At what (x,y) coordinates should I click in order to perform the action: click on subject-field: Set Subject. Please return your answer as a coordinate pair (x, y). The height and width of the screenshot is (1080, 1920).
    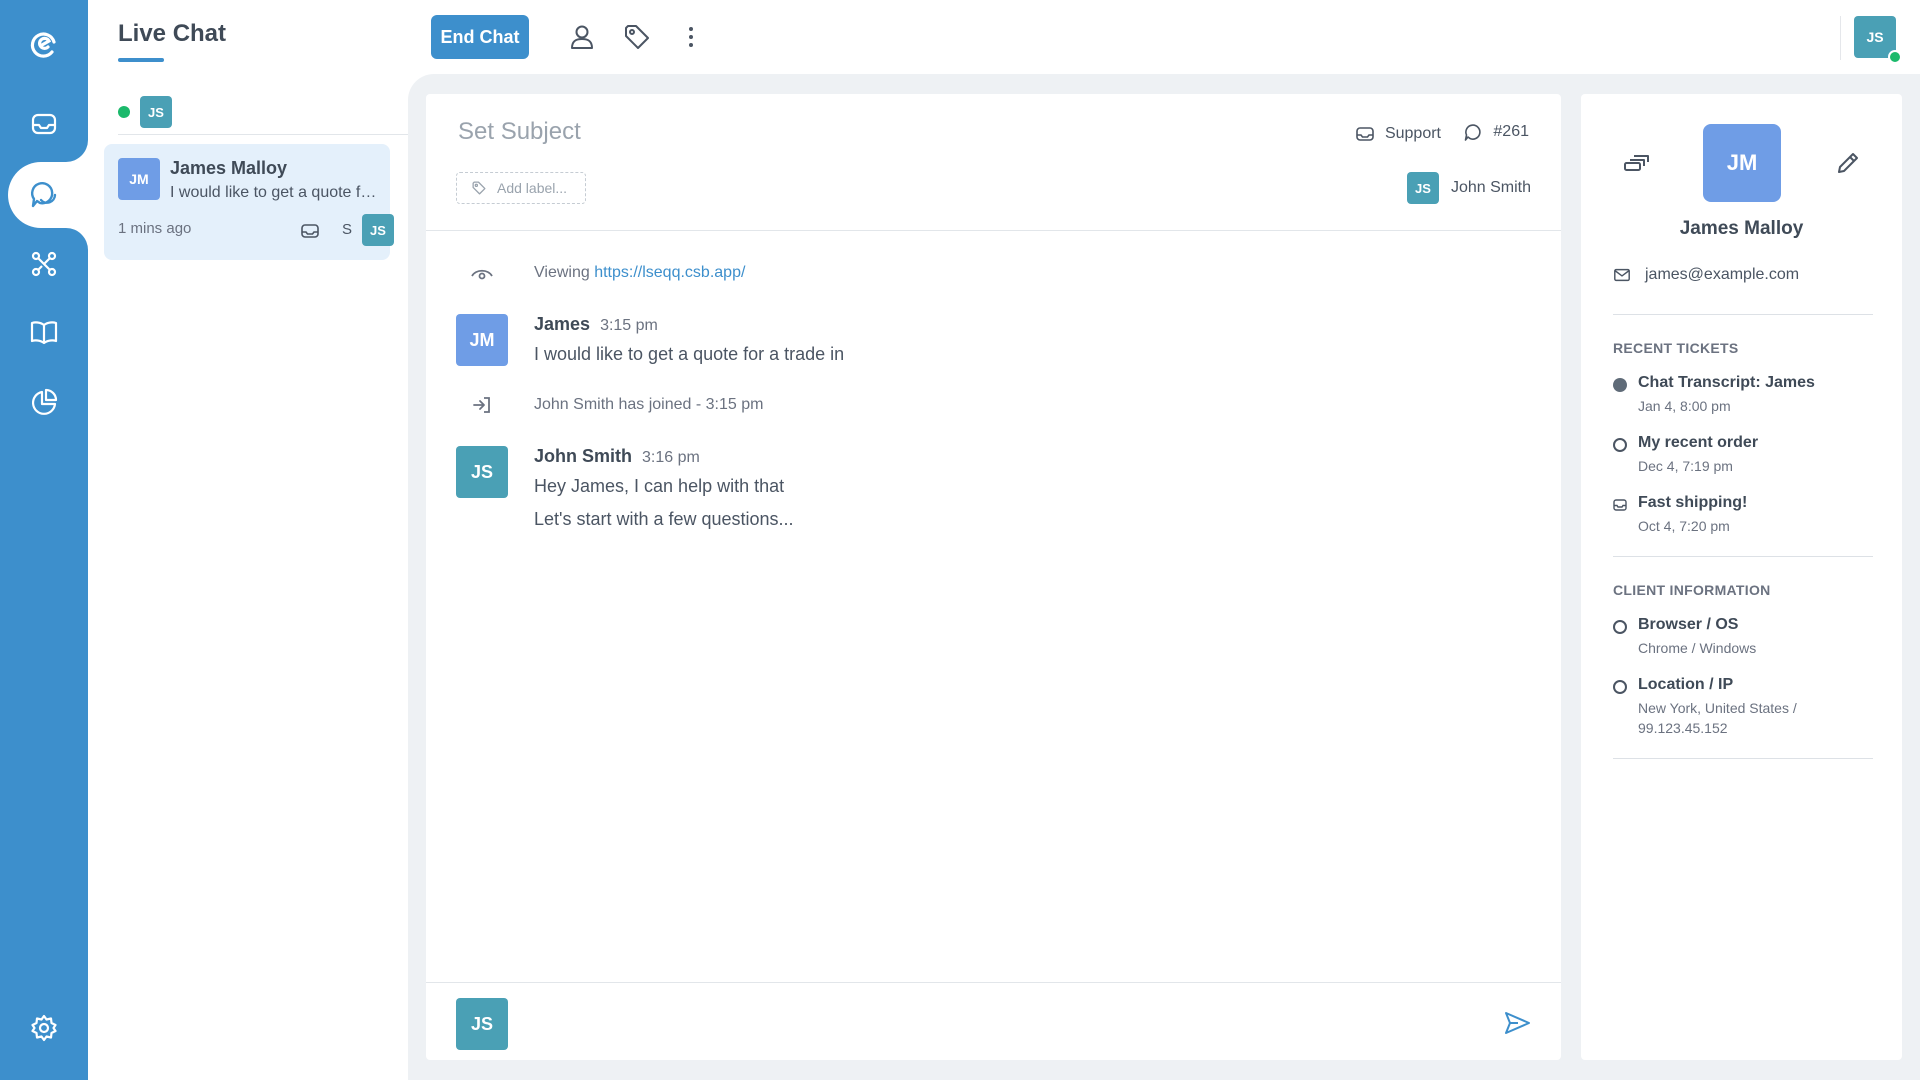
    Looking at the image, I should click on (519, 132).